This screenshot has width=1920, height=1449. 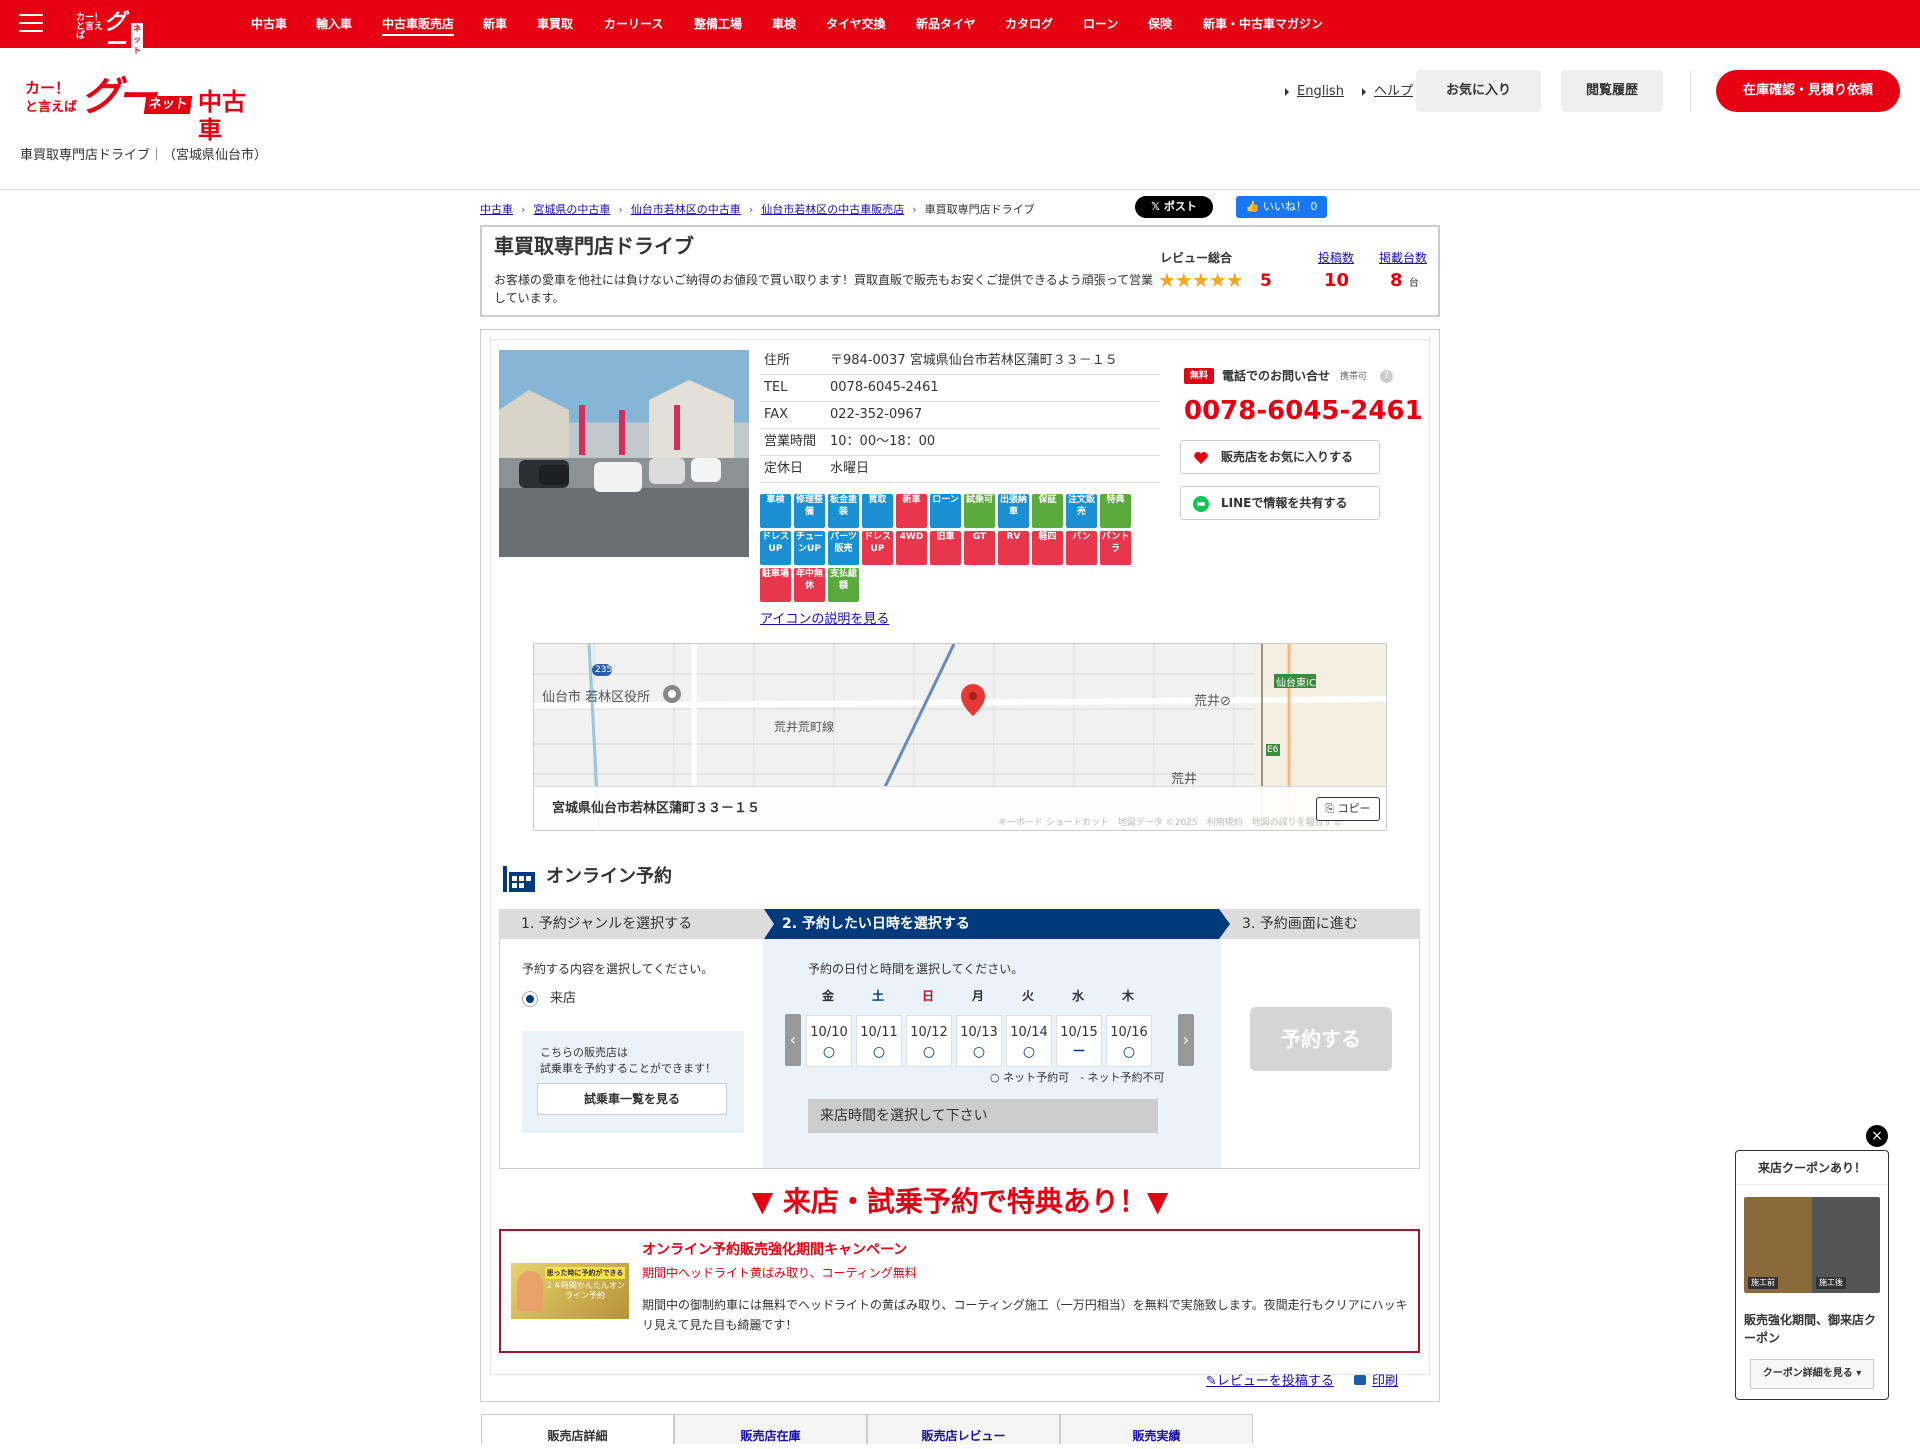 I want to click on breadcrumb-item: 仙台市若林区の中古車, so click(x=686, y=209).